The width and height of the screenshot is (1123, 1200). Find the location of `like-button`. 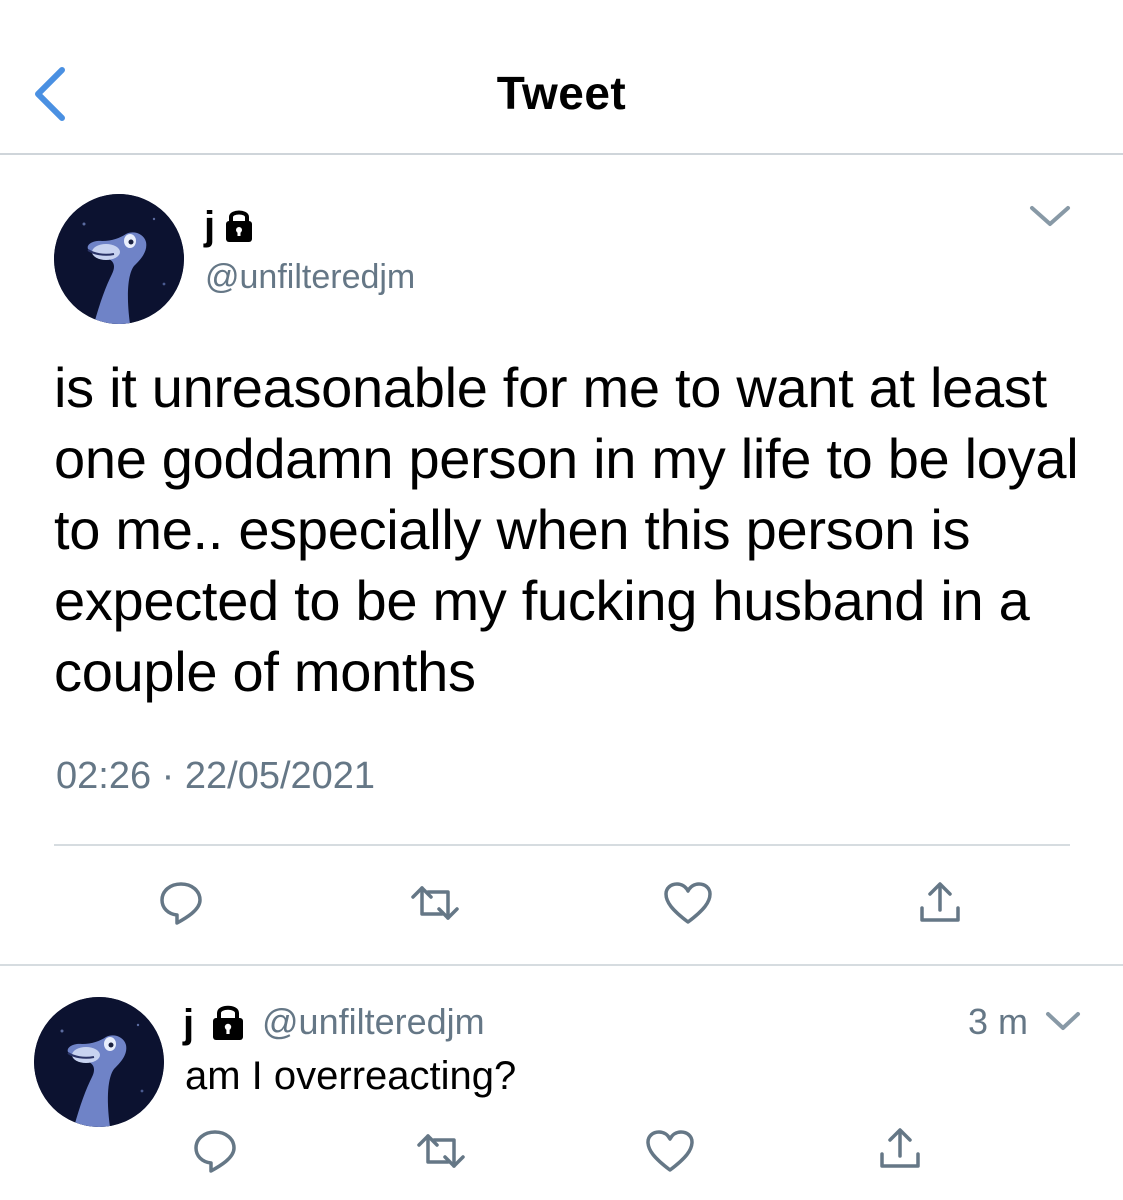

like-button is located at coordinates (688, 903).